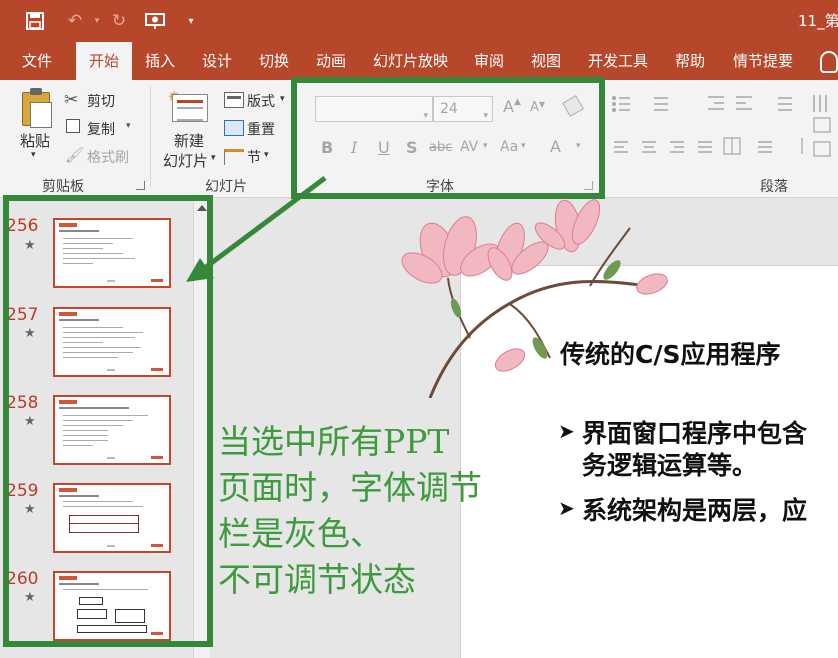 Image resolution: width=838 pixels, height=658 pixels. What do you see at coordinates (75, 155) in the screenshot?
I see `format-painter-icon: 🖌` at bounding box center [75, 155].